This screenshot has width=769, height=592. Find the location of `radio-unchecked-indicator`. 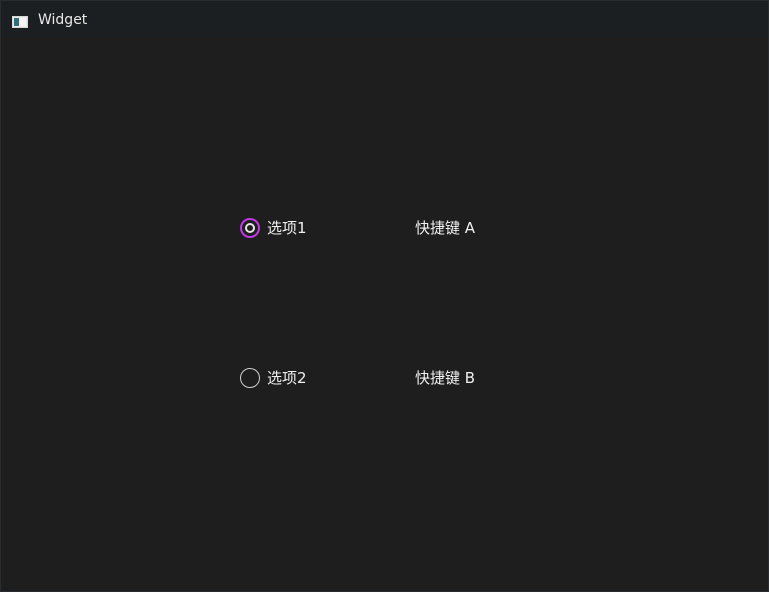

radio-unchecked-indicator is located at coordinates (250, 378).